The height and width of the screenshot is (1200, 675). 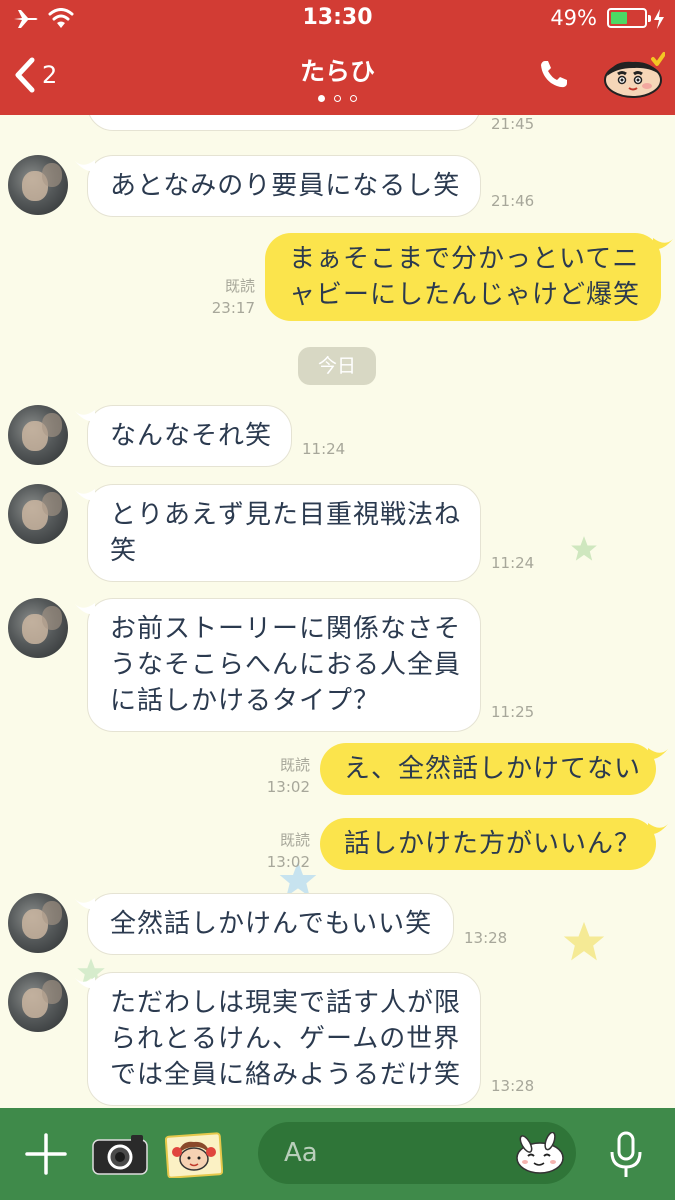 I want to click on incoming-message-bubble: お前ストーリーに関係なさそ うなそこらへんにおる人全員 に話しかけるタイプ？, so click(x=284, y=665).